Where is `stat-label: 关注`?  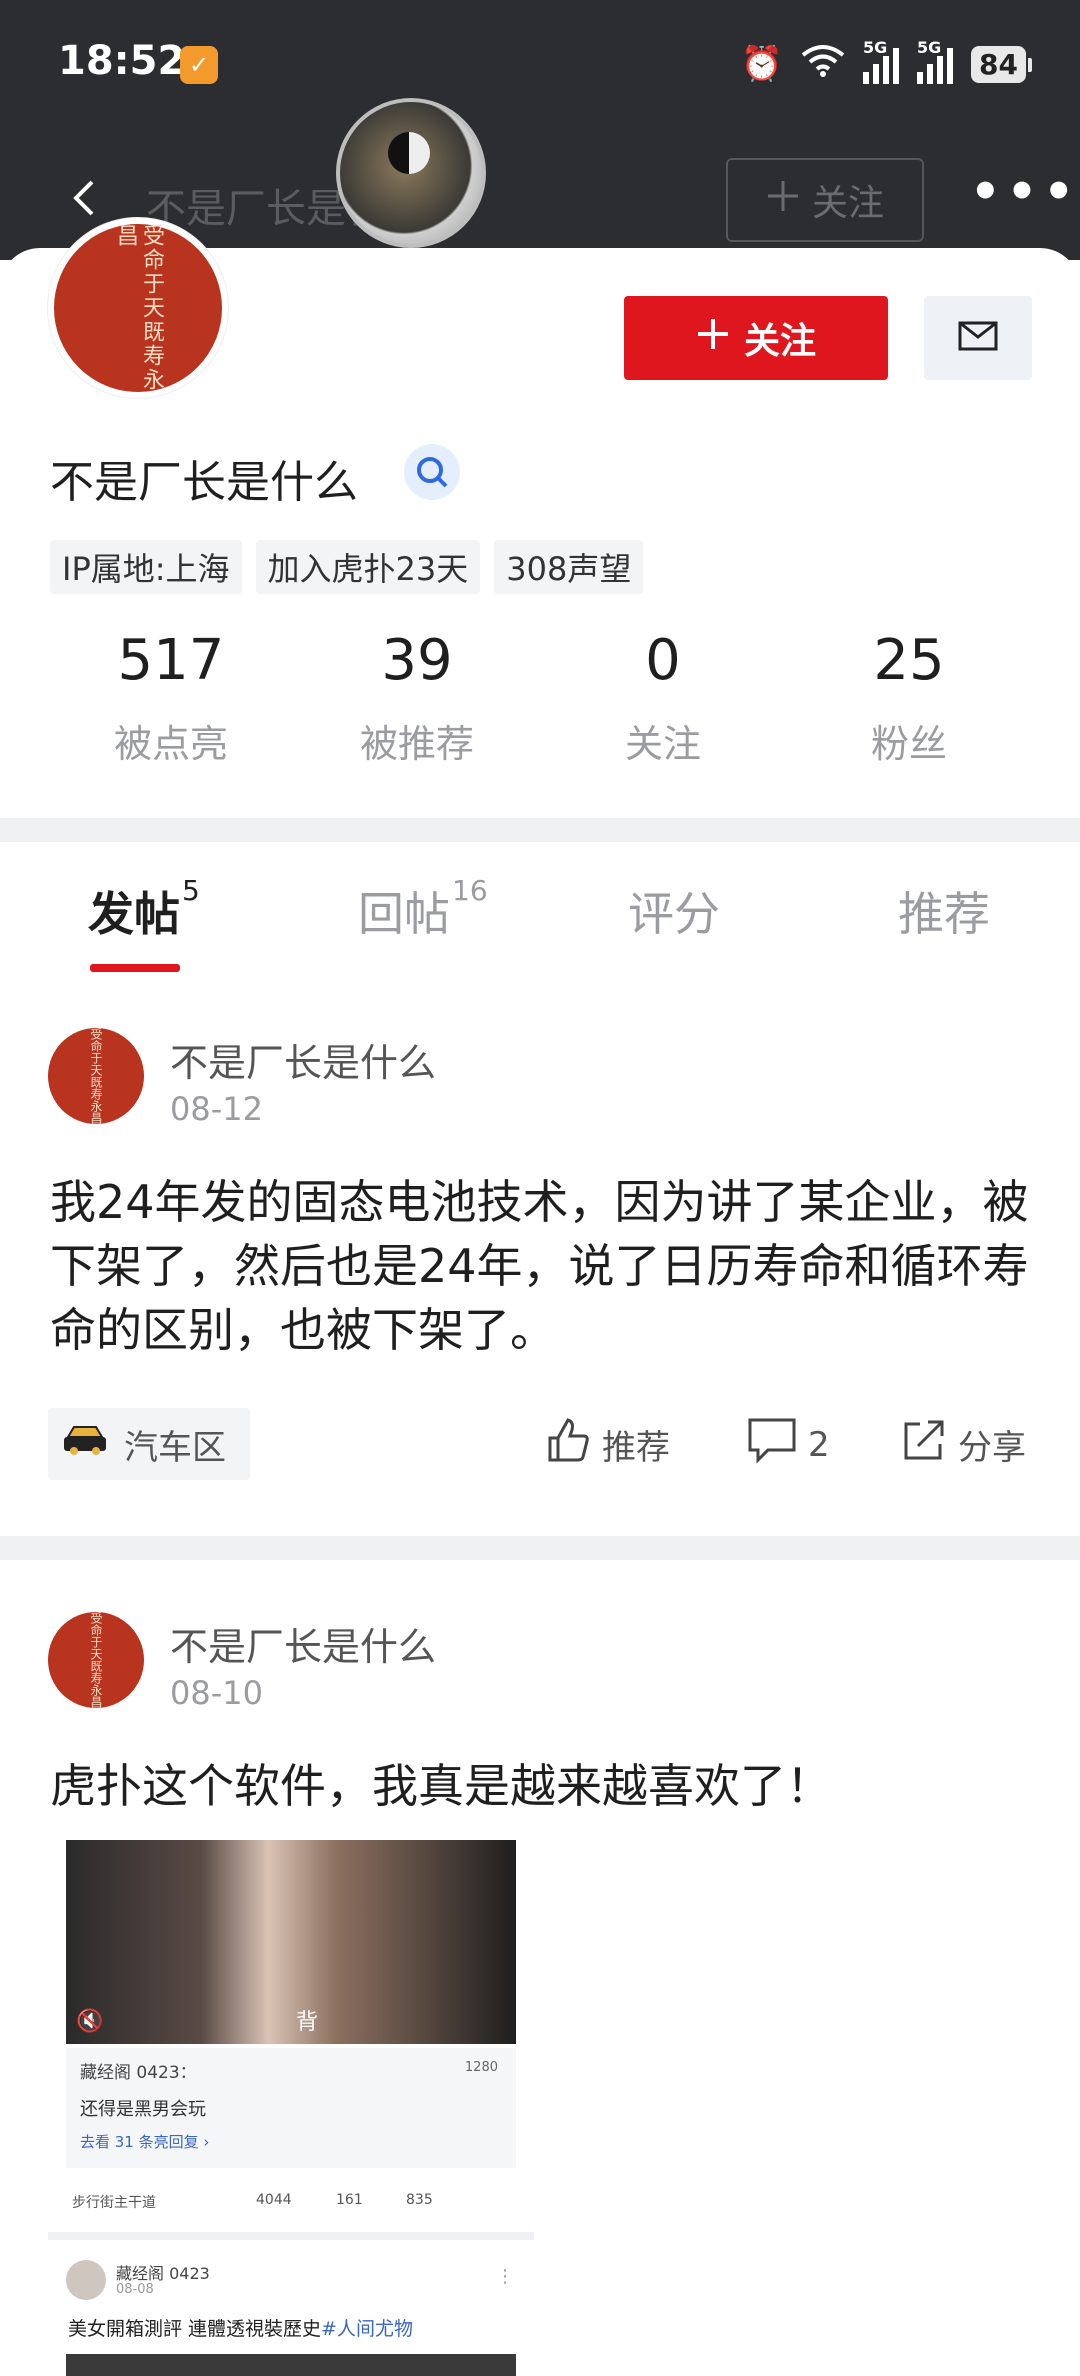 stat-label: 关注 is located at coordinates (662, 744).